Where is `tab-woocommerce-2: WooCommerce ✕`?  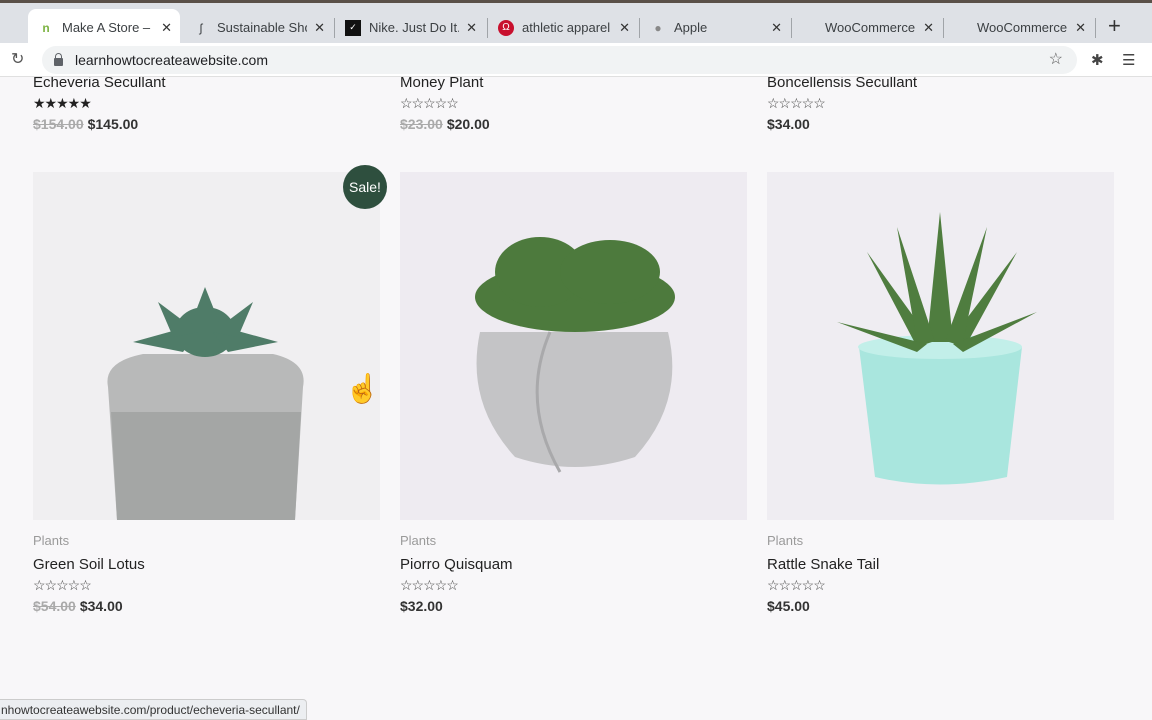 tab-woocommerce-2: WooCommerce ✕ is located at coordinates (1019, 27).